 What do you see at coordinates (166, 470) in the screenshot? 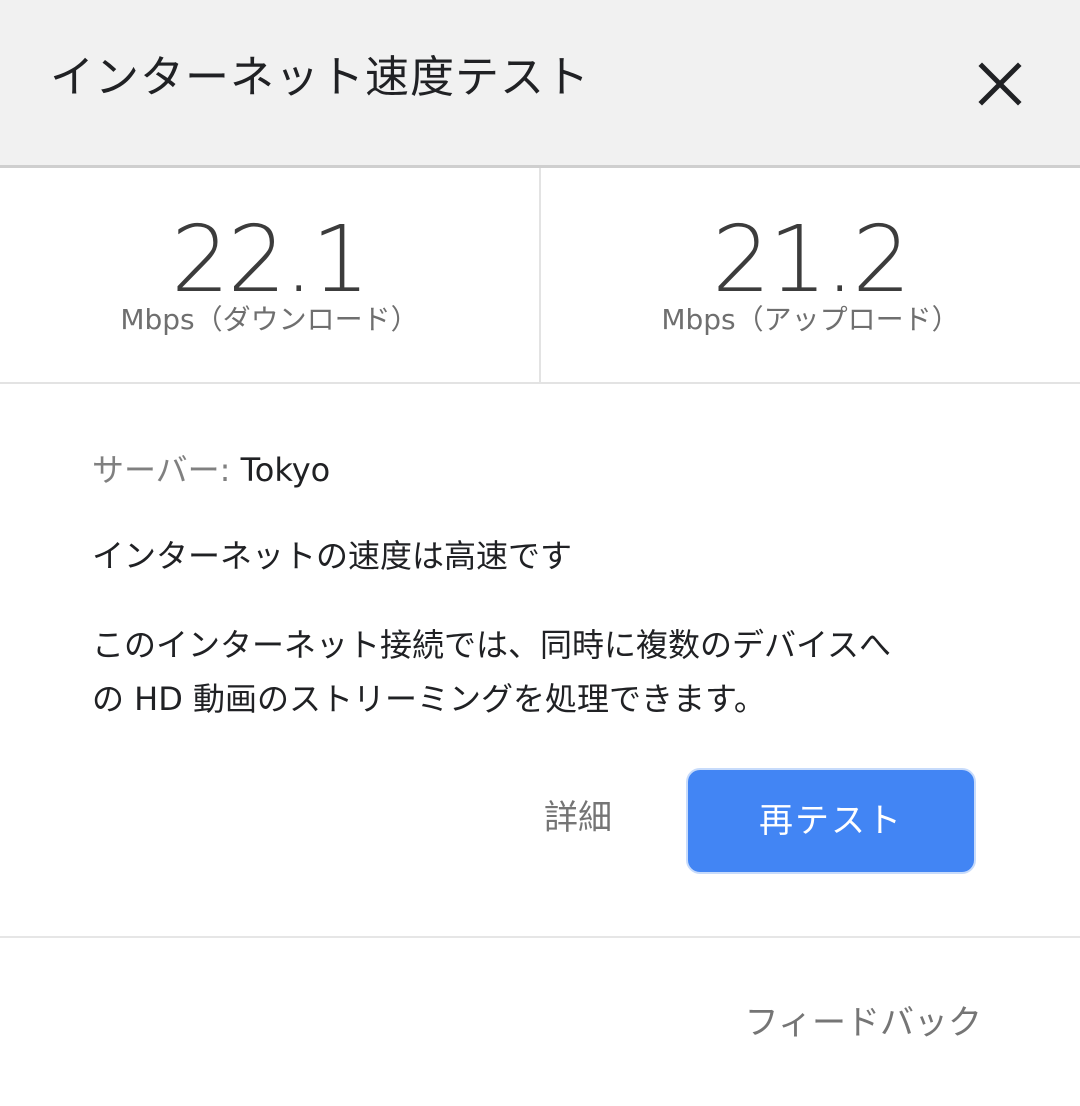
I see `server-label: サーバー:` at bounding box center [166, 470].